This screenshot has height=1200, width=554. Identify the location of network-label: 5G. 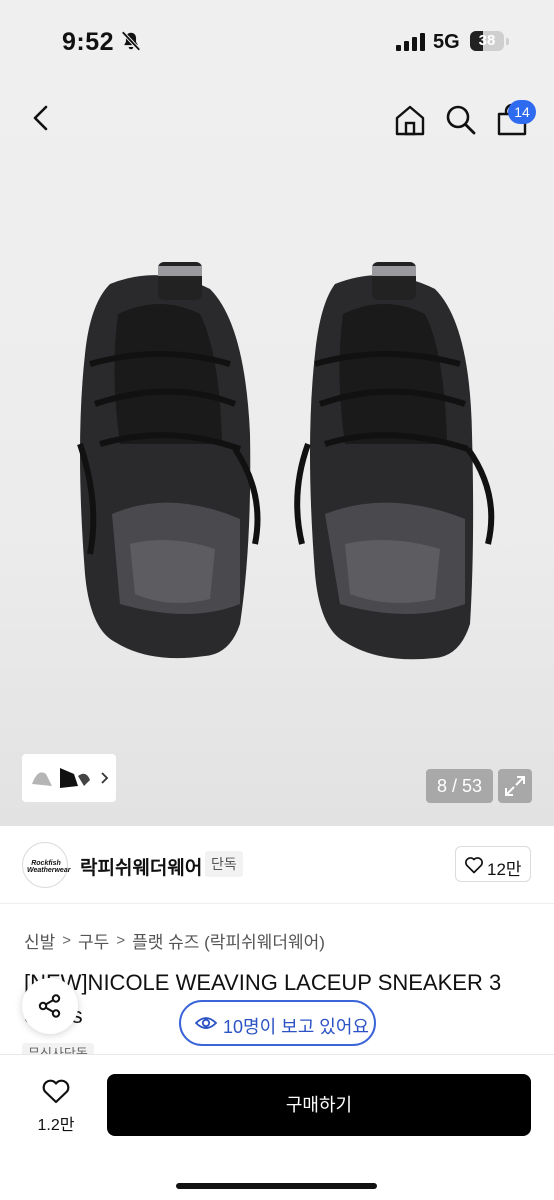
(446, 42).